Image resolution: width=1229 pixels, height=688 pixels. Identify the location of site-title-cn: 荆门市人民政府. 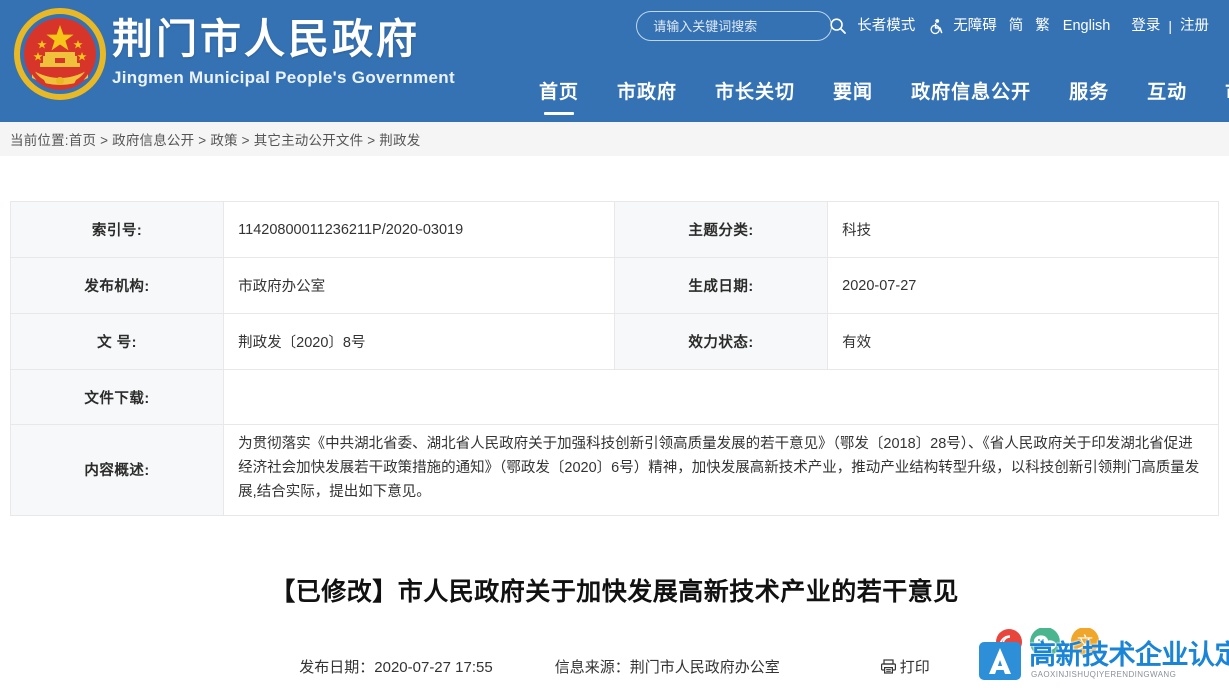
(266, 39).